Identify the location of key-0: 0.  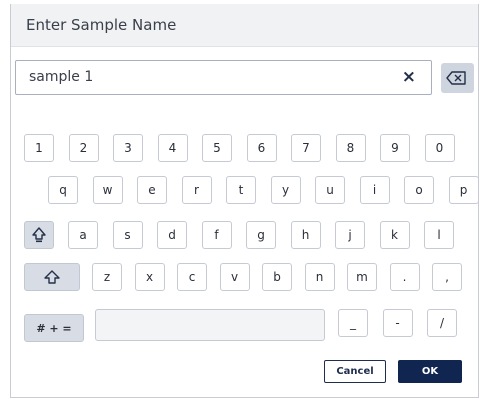
(439, 148).